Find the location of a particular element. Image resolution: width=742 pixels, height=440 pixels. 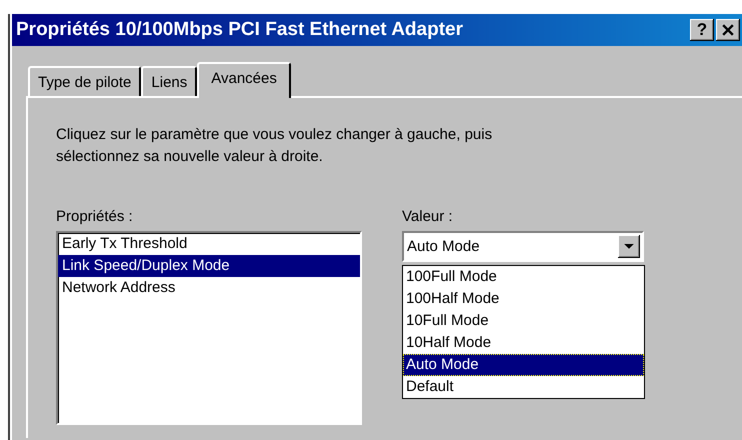

tab: Liens is located at coordinates (169, 81).